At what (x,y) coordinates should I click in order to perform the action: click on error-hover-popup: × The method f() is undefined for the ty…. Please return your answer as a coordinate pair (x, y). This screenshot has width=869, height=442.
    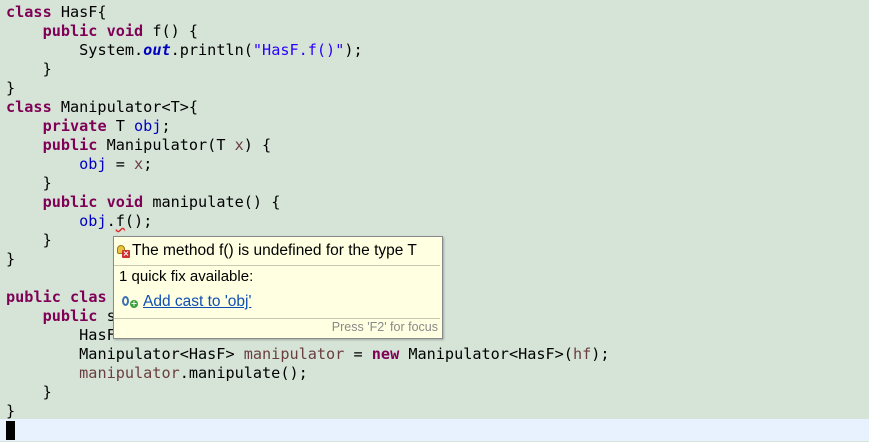
    Looking at the image, I should click on (278, 287).